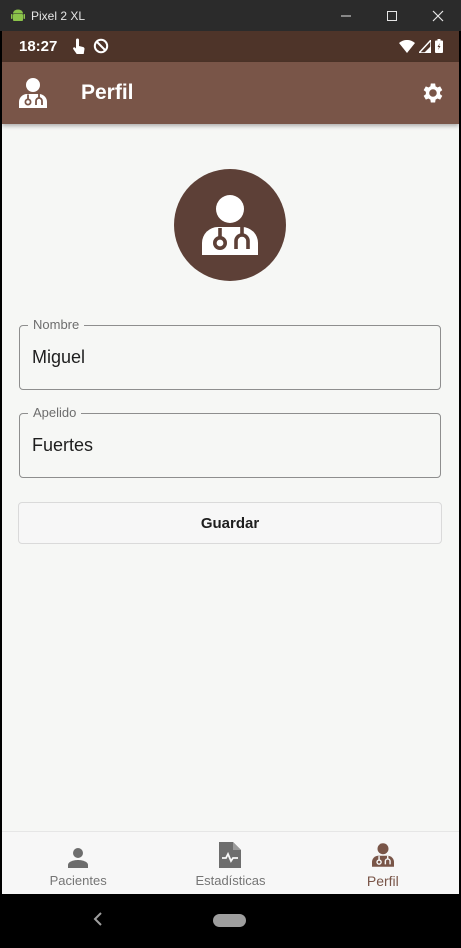 Image resolution: width=461 pixels, height=948 pixels. Describe the element at coordinates (79, 46) in the screenshot. I see `touch-icon` at that location.